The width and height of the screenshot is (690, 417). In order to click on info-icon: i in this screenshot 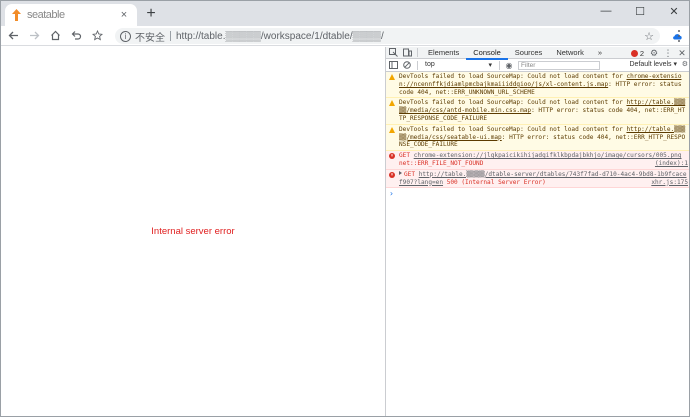, I will do `click(125, 36)`.